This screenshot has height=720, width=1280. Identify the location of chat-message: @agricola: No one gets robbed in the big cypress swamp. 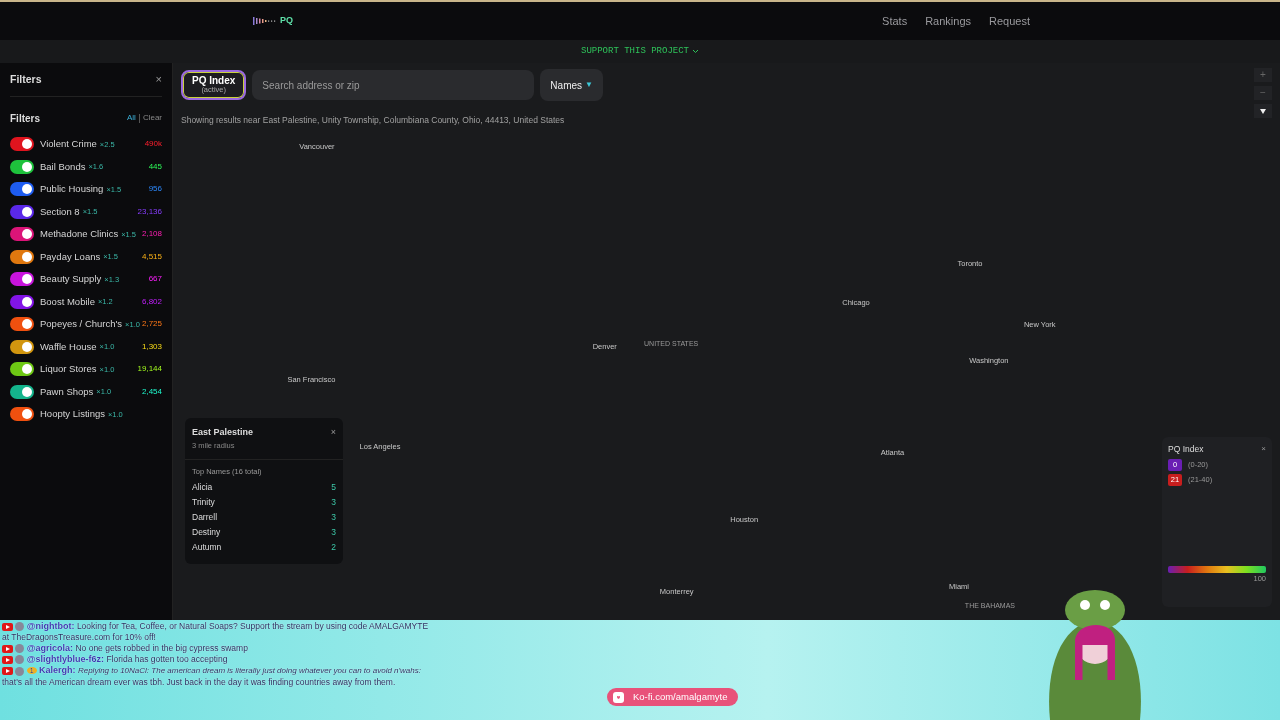
(218, 648).